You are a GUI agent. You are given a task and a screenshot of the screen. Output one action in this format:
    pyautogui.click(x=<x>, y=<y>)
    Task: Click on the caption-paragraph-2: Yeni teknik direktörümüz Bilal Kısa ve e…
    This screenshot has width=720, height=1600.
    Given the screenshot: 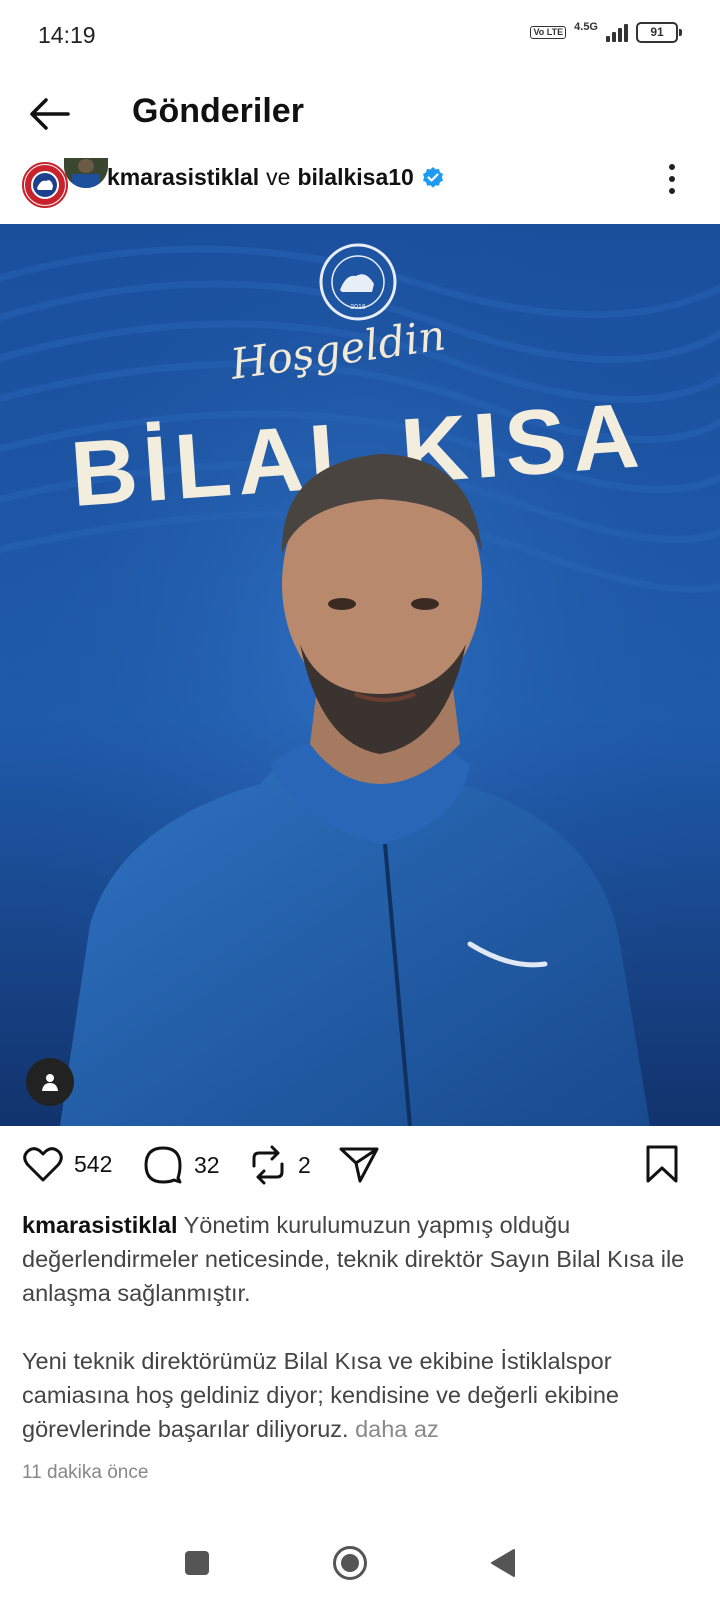 What is the action you would take?
    pyautogui.click(x=320, y=1395)
    